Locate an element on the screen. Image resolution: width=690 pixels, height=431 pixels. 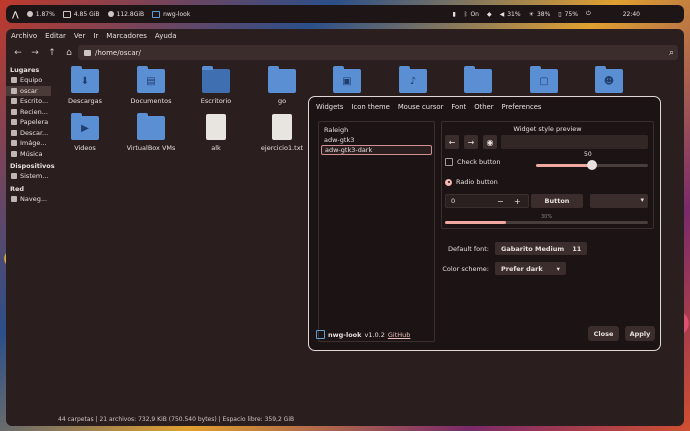
templates-folder-icon: ▢ is located at coordinates (544, 79).